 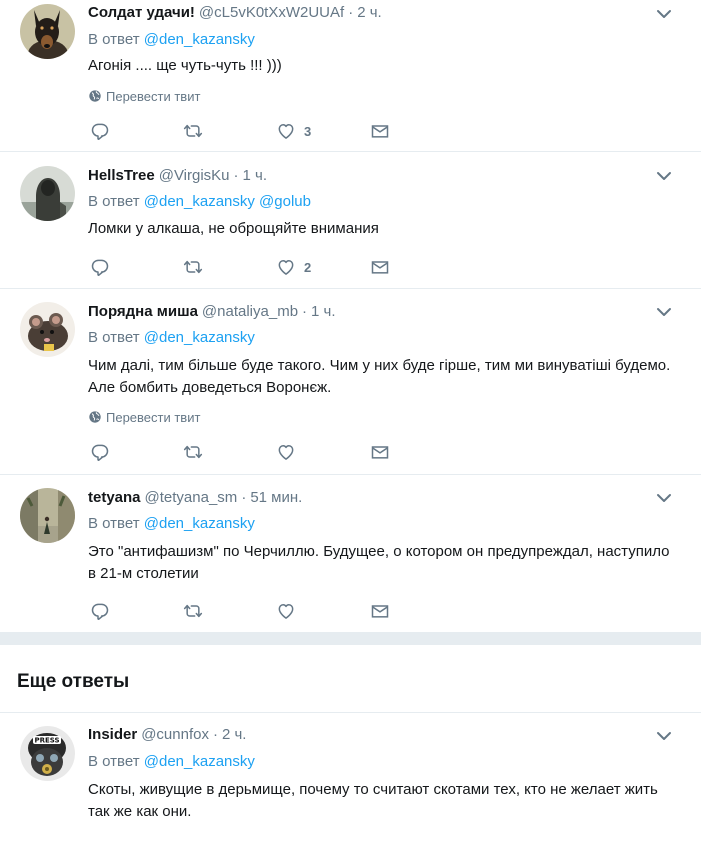 I want to click on author-name: HellsTree, so click(x=121, y=175).